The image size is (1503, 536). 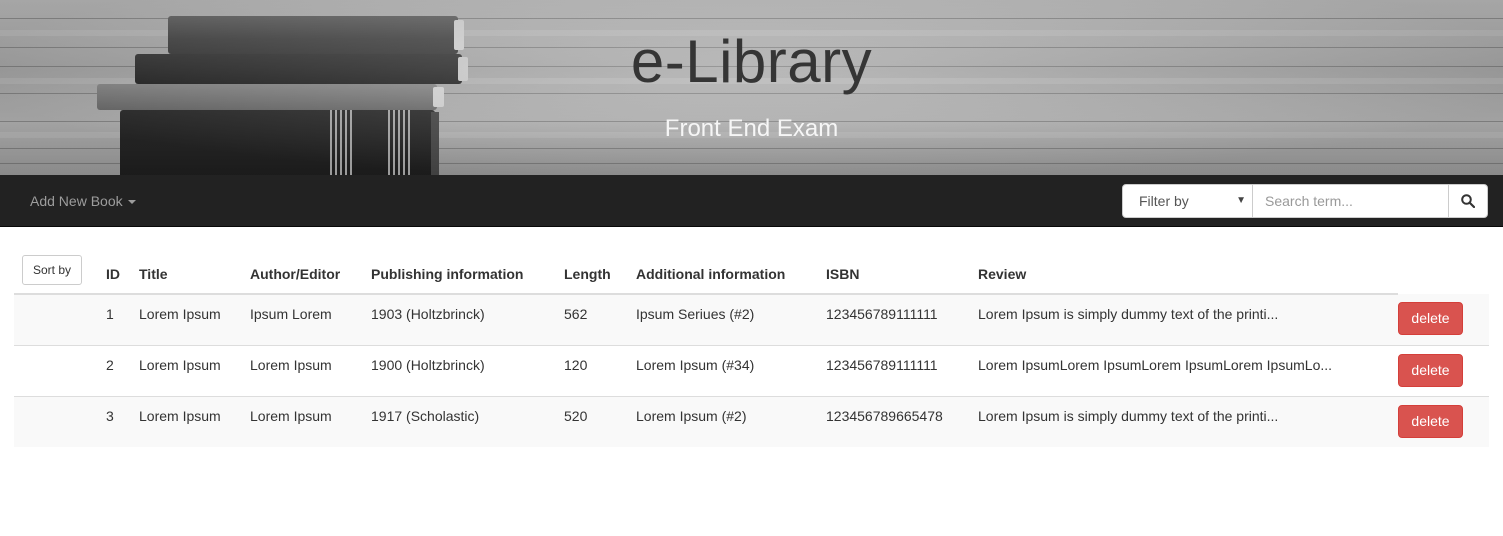 I want to click on column-header-id: ID, so click(x=122, y=275).